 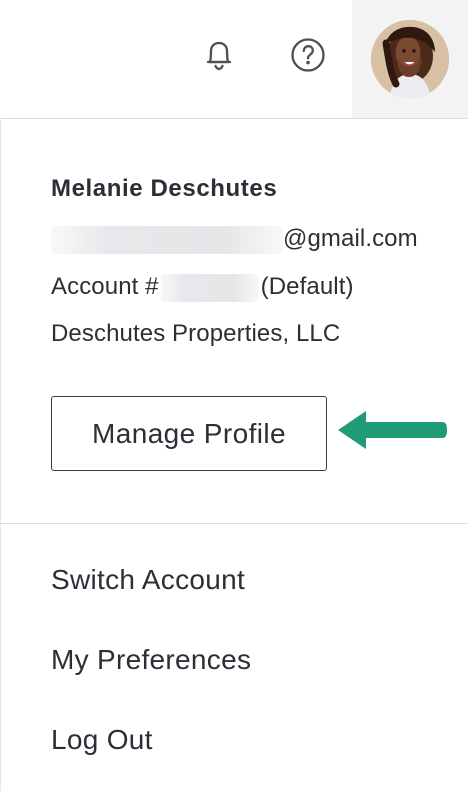 What do you see at coordinates (308, 55) in the screenshot?
I see `help-circle-icon` at bounding box center [308, 55].